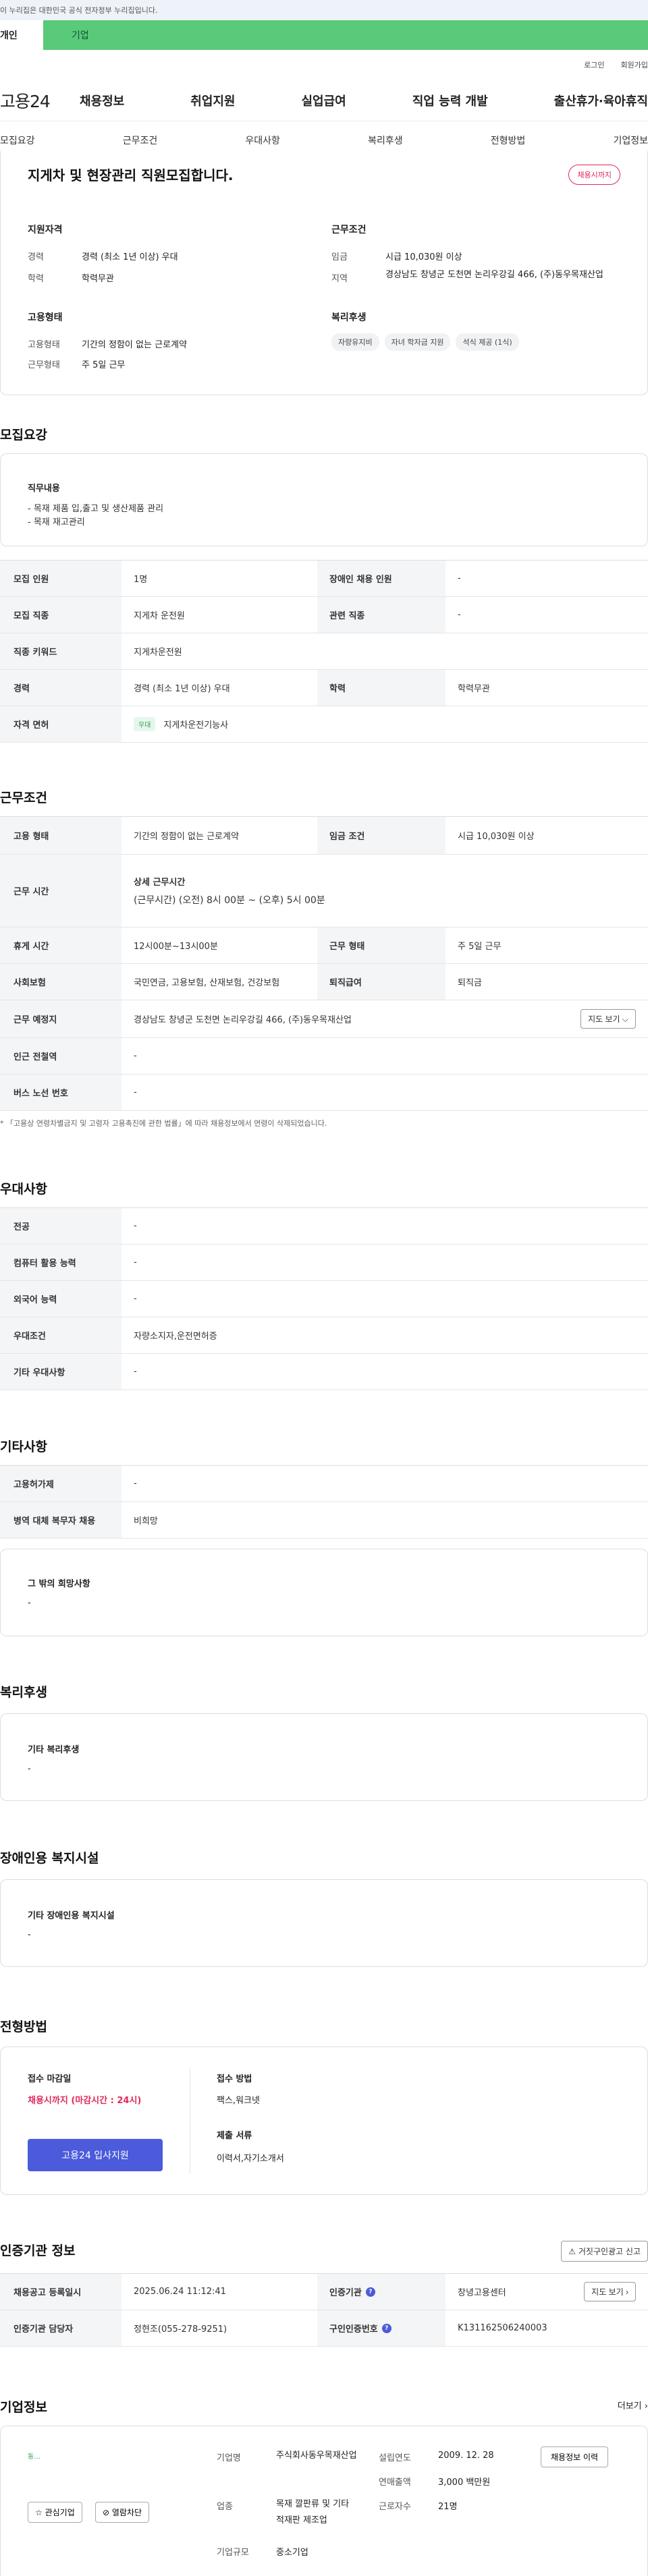 The image size is (648, 2576). I want to click on pref-badge: 우대, so click(145, 724).